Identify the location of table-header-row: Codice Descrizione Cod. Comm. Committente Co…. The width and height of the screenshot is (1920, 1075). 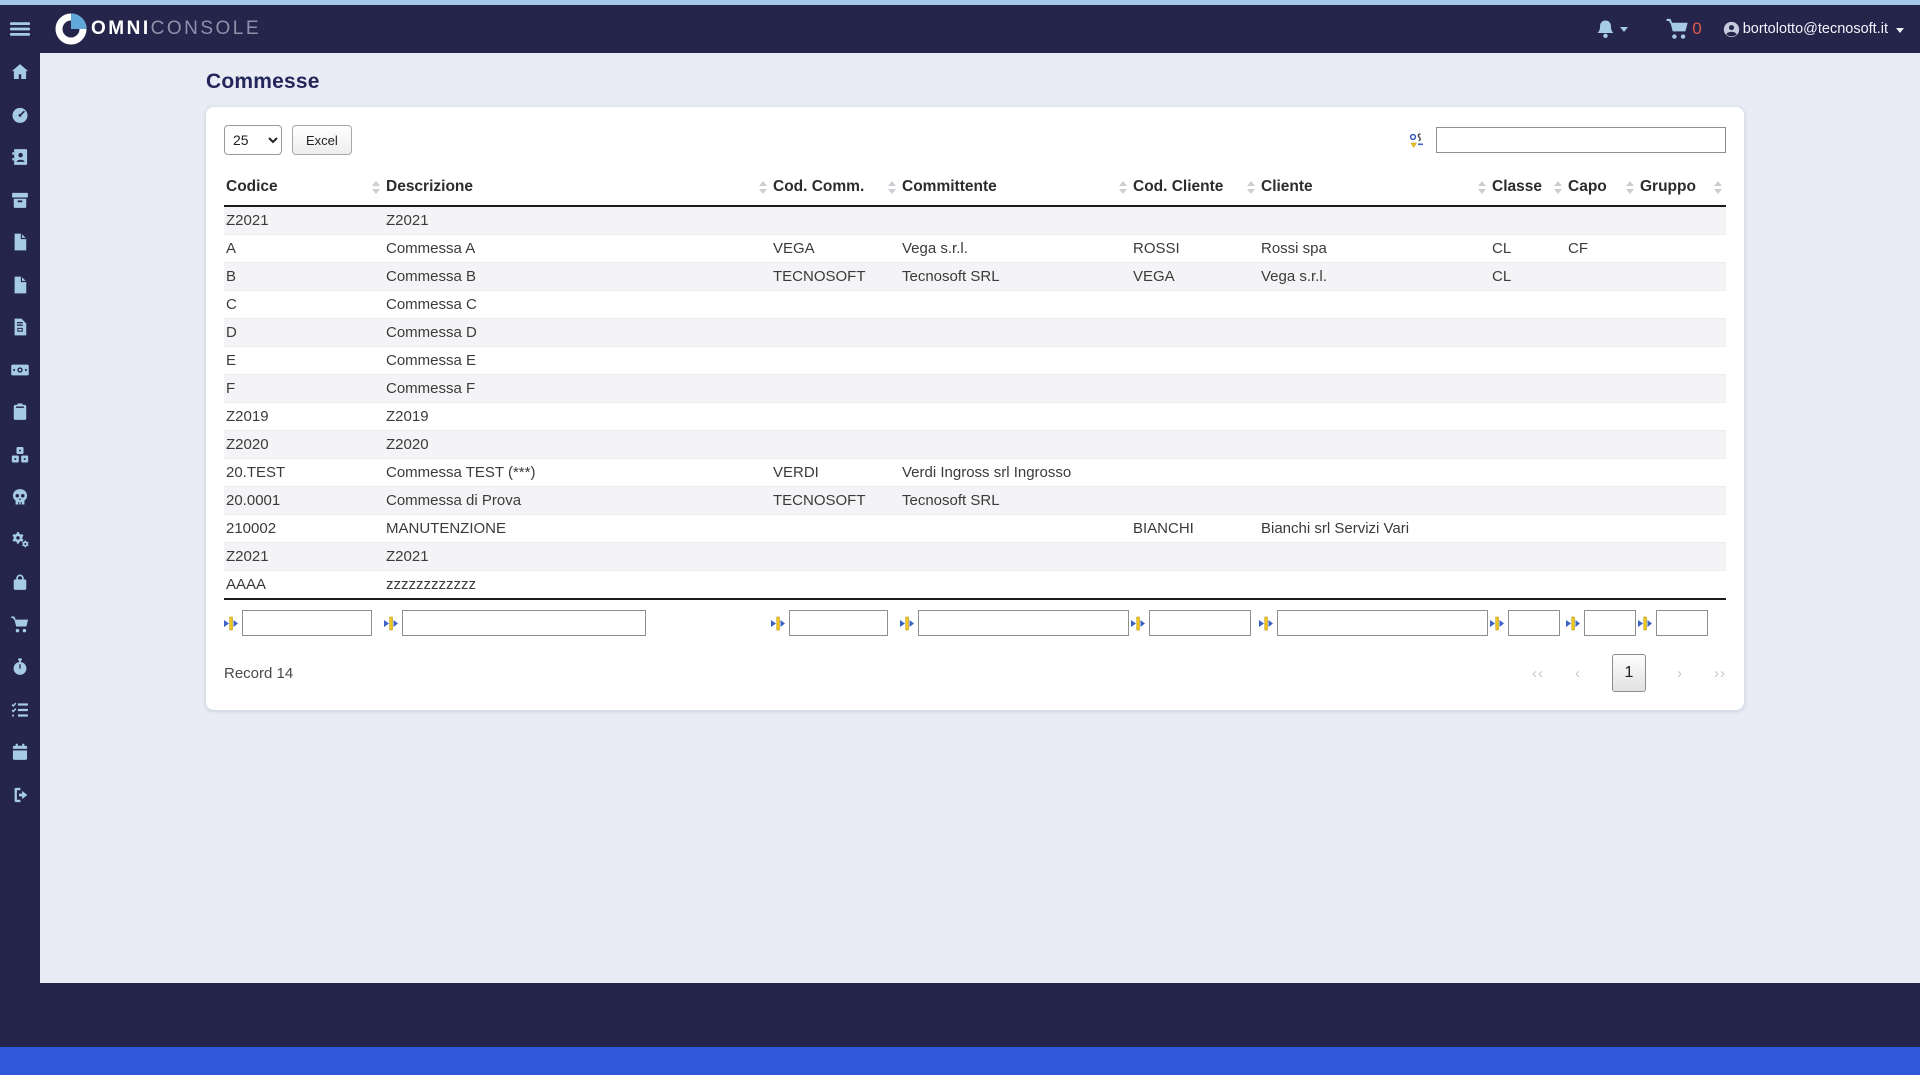
(975, 188).